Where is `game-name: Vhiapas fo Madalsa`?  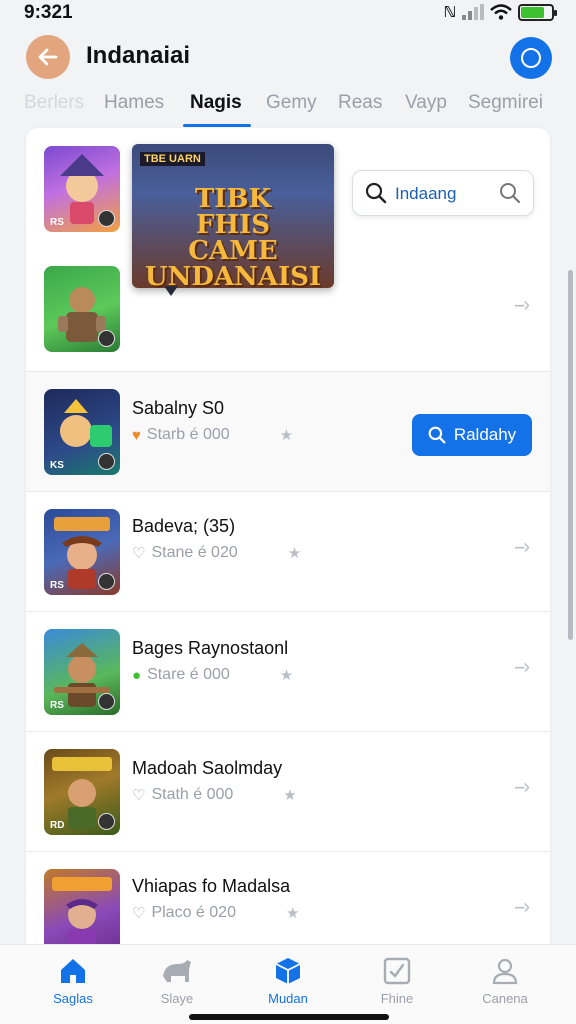
game-name: Vhiapas fo Madalsa is located at coordinates (211, 886).